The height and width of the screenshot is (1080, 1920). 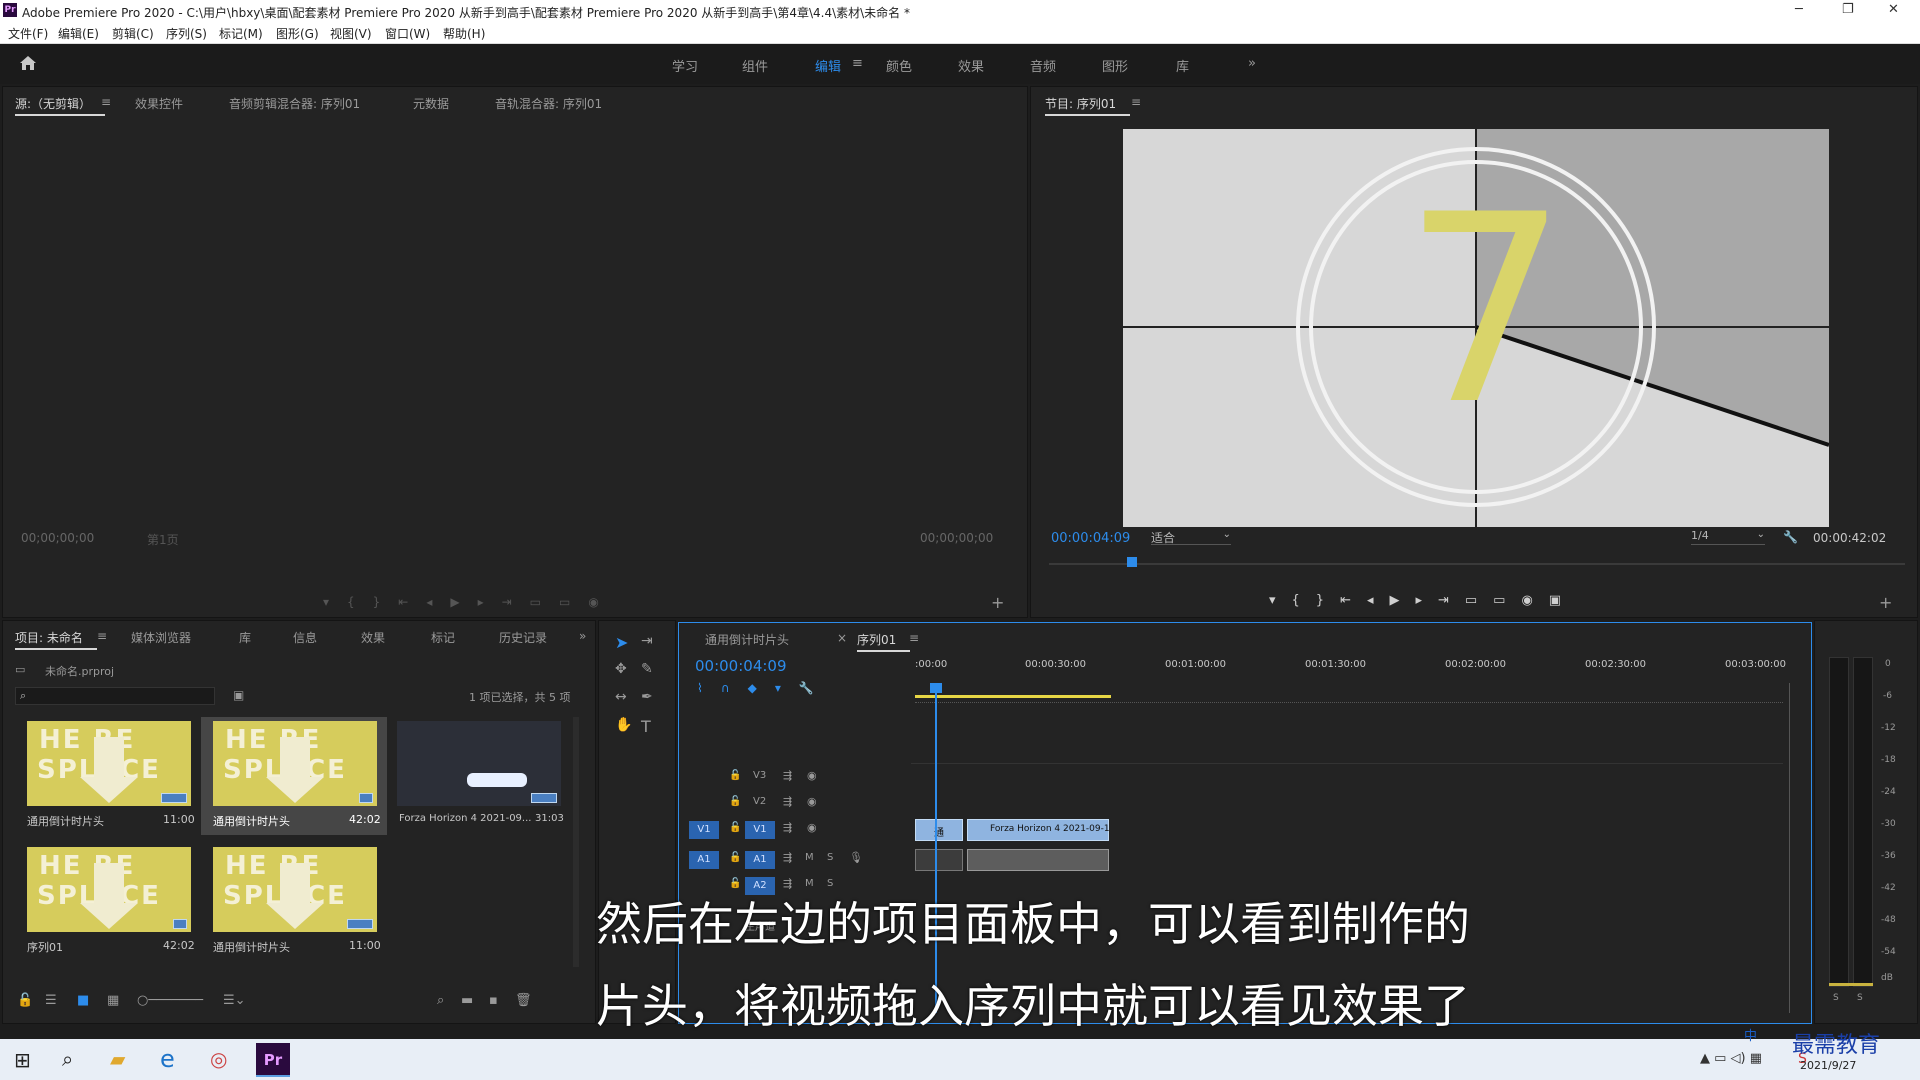 What do you see at coordinates (1115, 65) in the screenshot?
I see `workspace-graphics: 图形` at bounding box center [1115, 65].